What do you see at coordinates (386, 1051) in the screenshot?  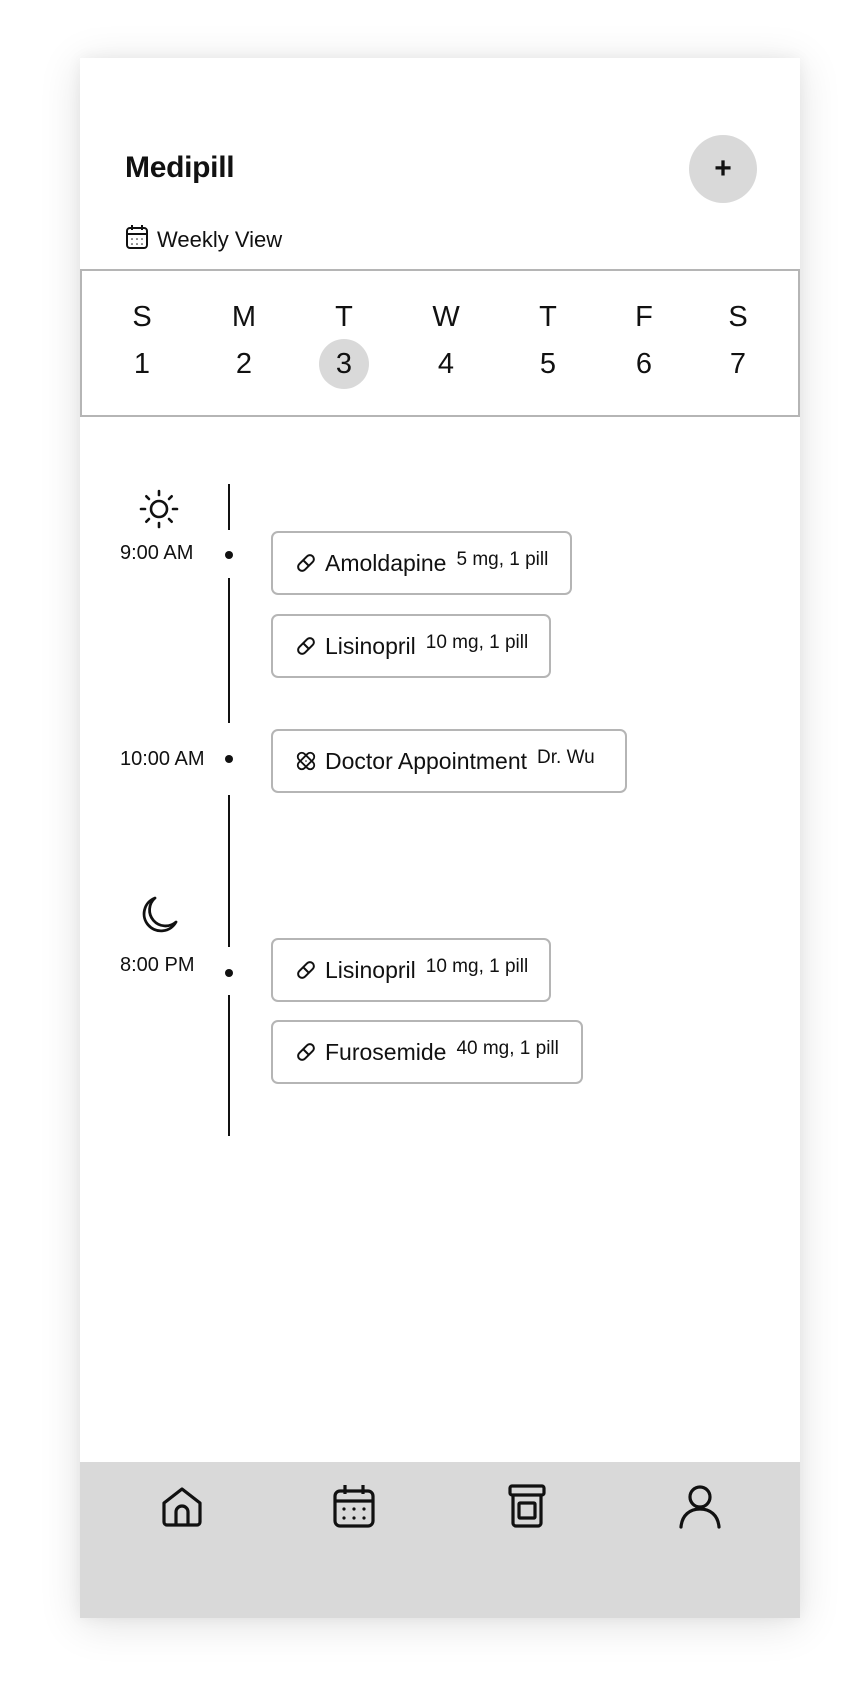 I see `event-name: Furosemide` at bounding box center [386, 1051].